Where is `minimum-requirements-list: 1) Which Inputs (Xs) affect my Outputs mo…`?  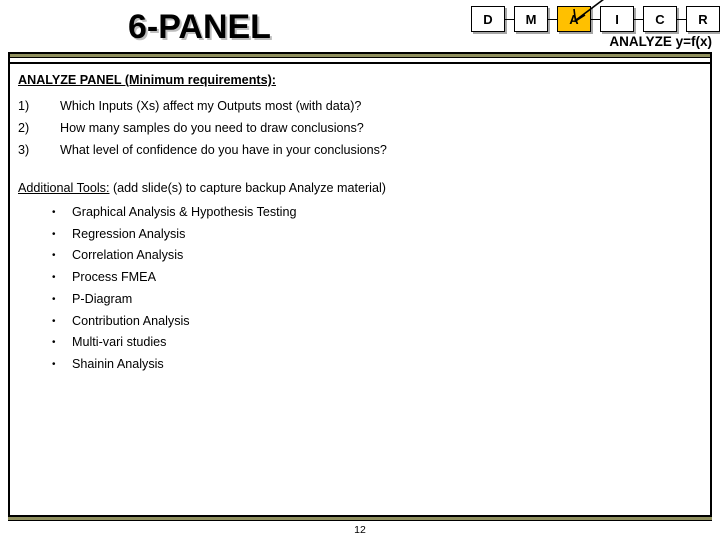 minimum-requirements-list: 1) Which Inputs (Xs) affect my Outputs mo… is located at coordinates (358, 128).